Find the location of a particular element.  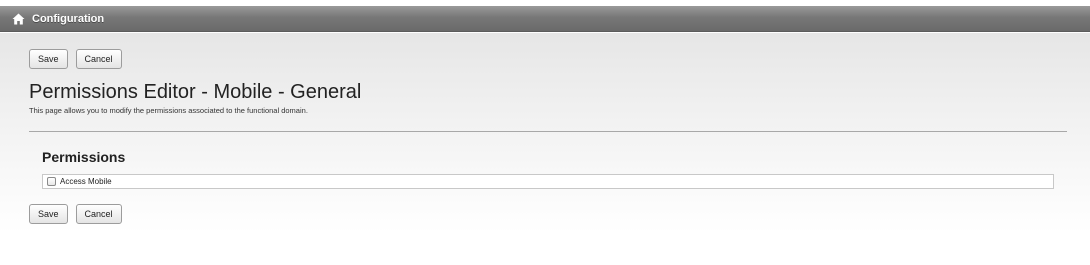

cancel-button-bottom: Cancel is located at coordinates (98, 214).